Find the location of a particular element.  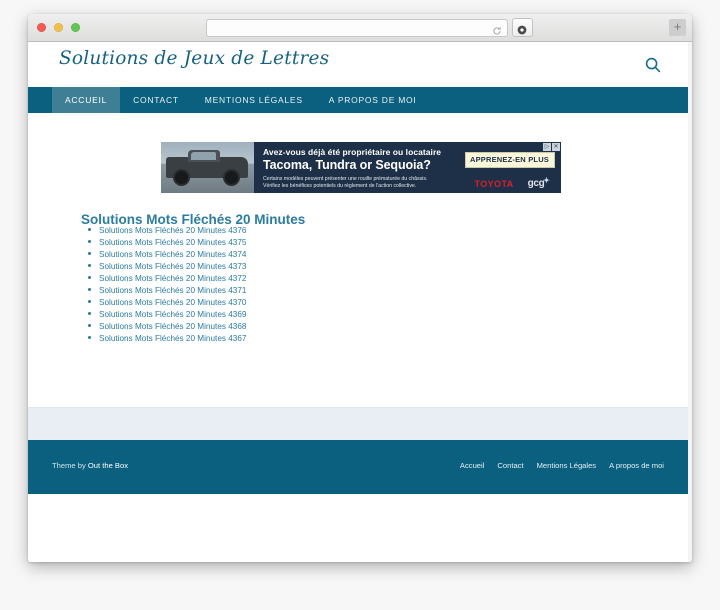

footer-link-accueil: Accueil is located at coordinates (472, 465).